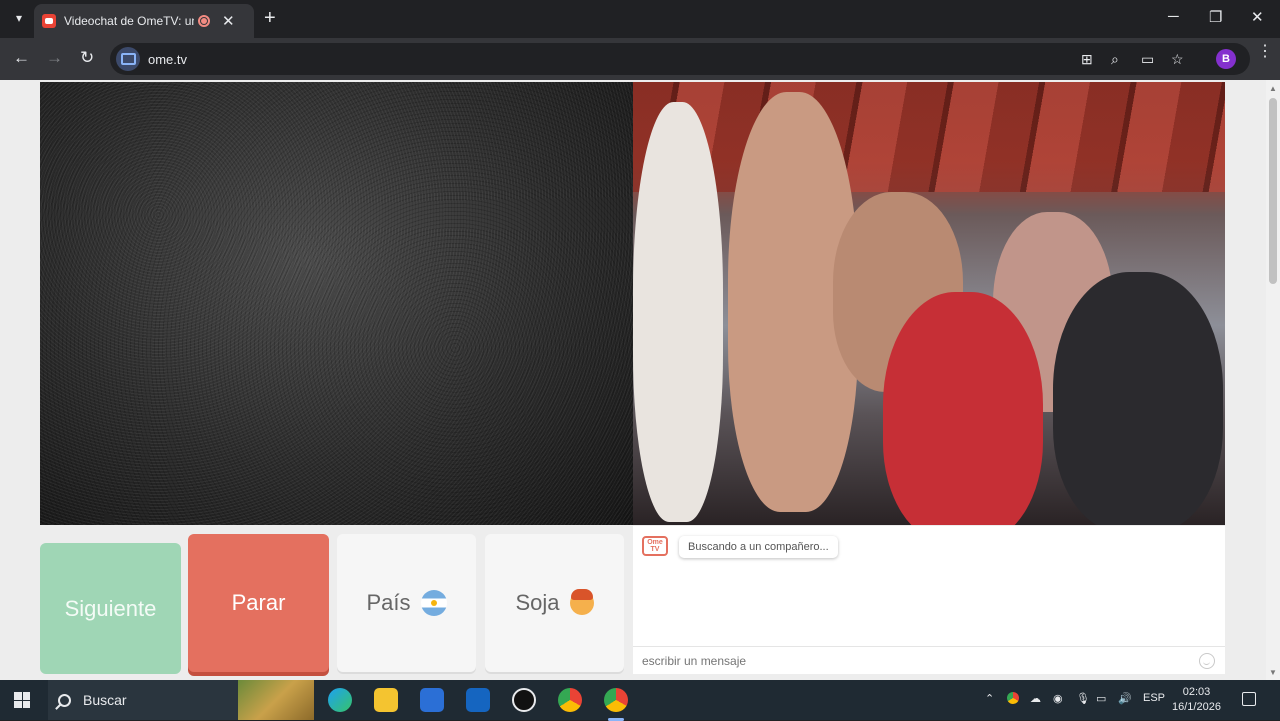 This screenshot has height=721, width=1280. What do you see at coordinates (1196, 692) in the screenshot?
I see `clock-time: 02:03` at bounding box center [1196, 692].